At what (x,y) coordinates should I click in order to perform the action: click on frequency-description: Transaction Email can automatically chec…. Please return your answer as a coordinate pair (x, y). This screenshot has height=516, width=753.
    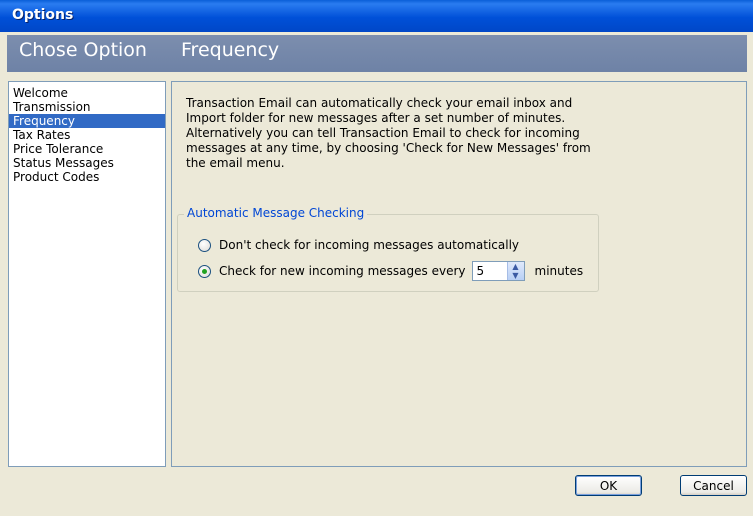
    Looking at the image, I should click on (388, 133).